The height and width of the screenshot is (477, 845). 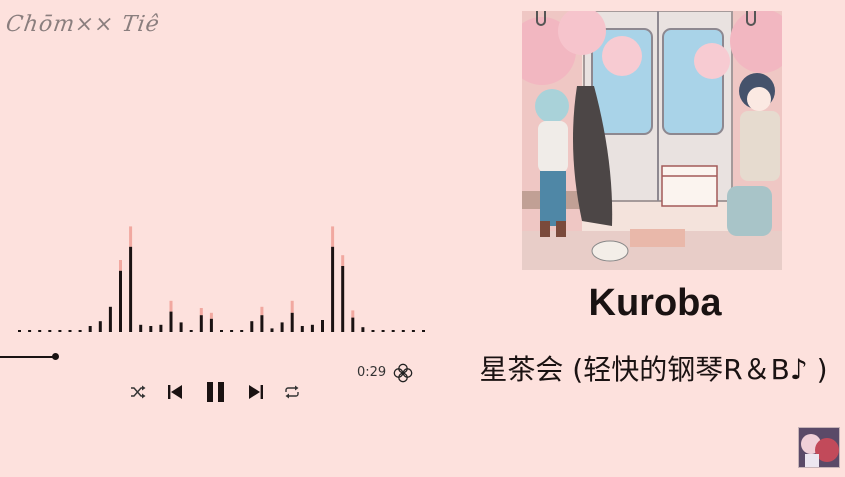 What do you see at coordinates (292, 392) in the screenshot?
I see `repeat-icon` at bounding box center [292, 392].